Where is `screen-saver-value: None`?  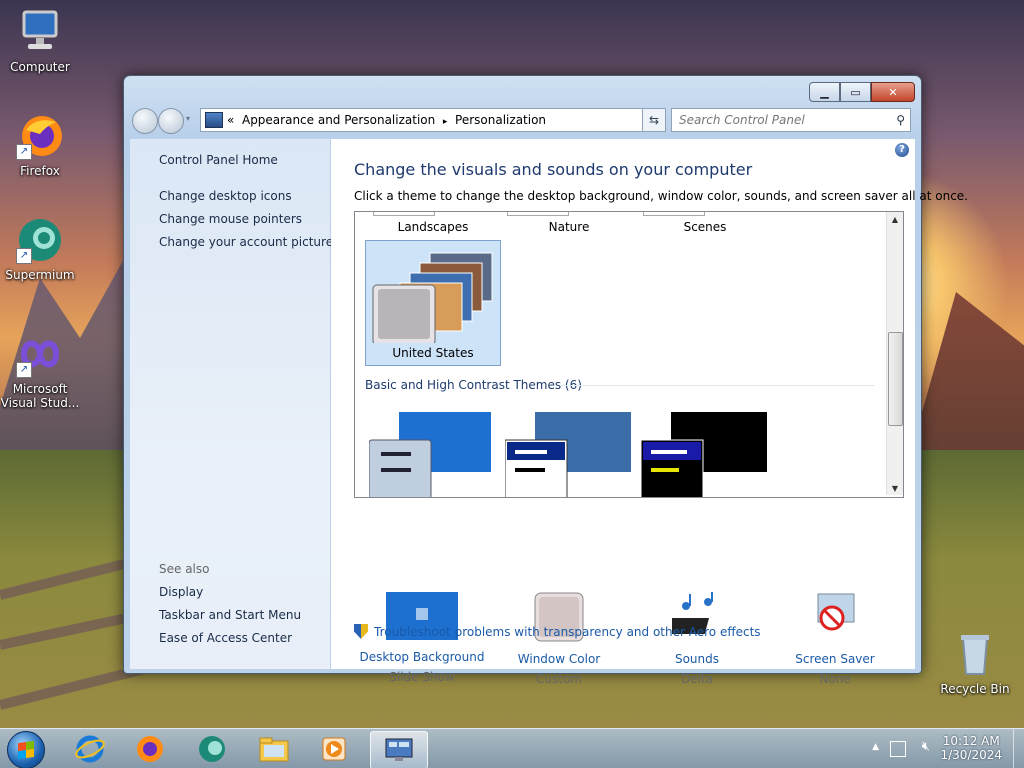
screen-saver-value: None is located at coordinates (835, 679).